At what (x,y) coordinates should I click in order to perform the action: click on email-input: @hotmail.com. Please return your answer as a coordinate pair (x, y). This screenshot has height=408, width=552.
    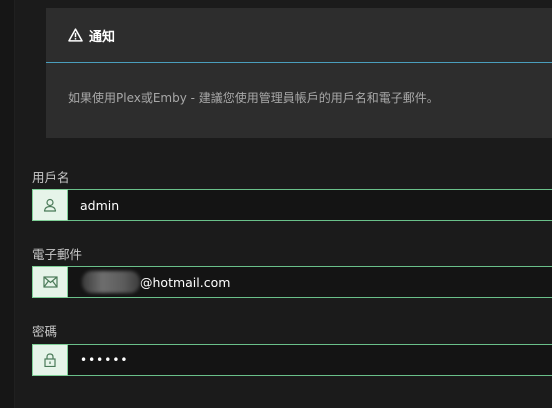
    Looking at the image, I should click on (310, 282).